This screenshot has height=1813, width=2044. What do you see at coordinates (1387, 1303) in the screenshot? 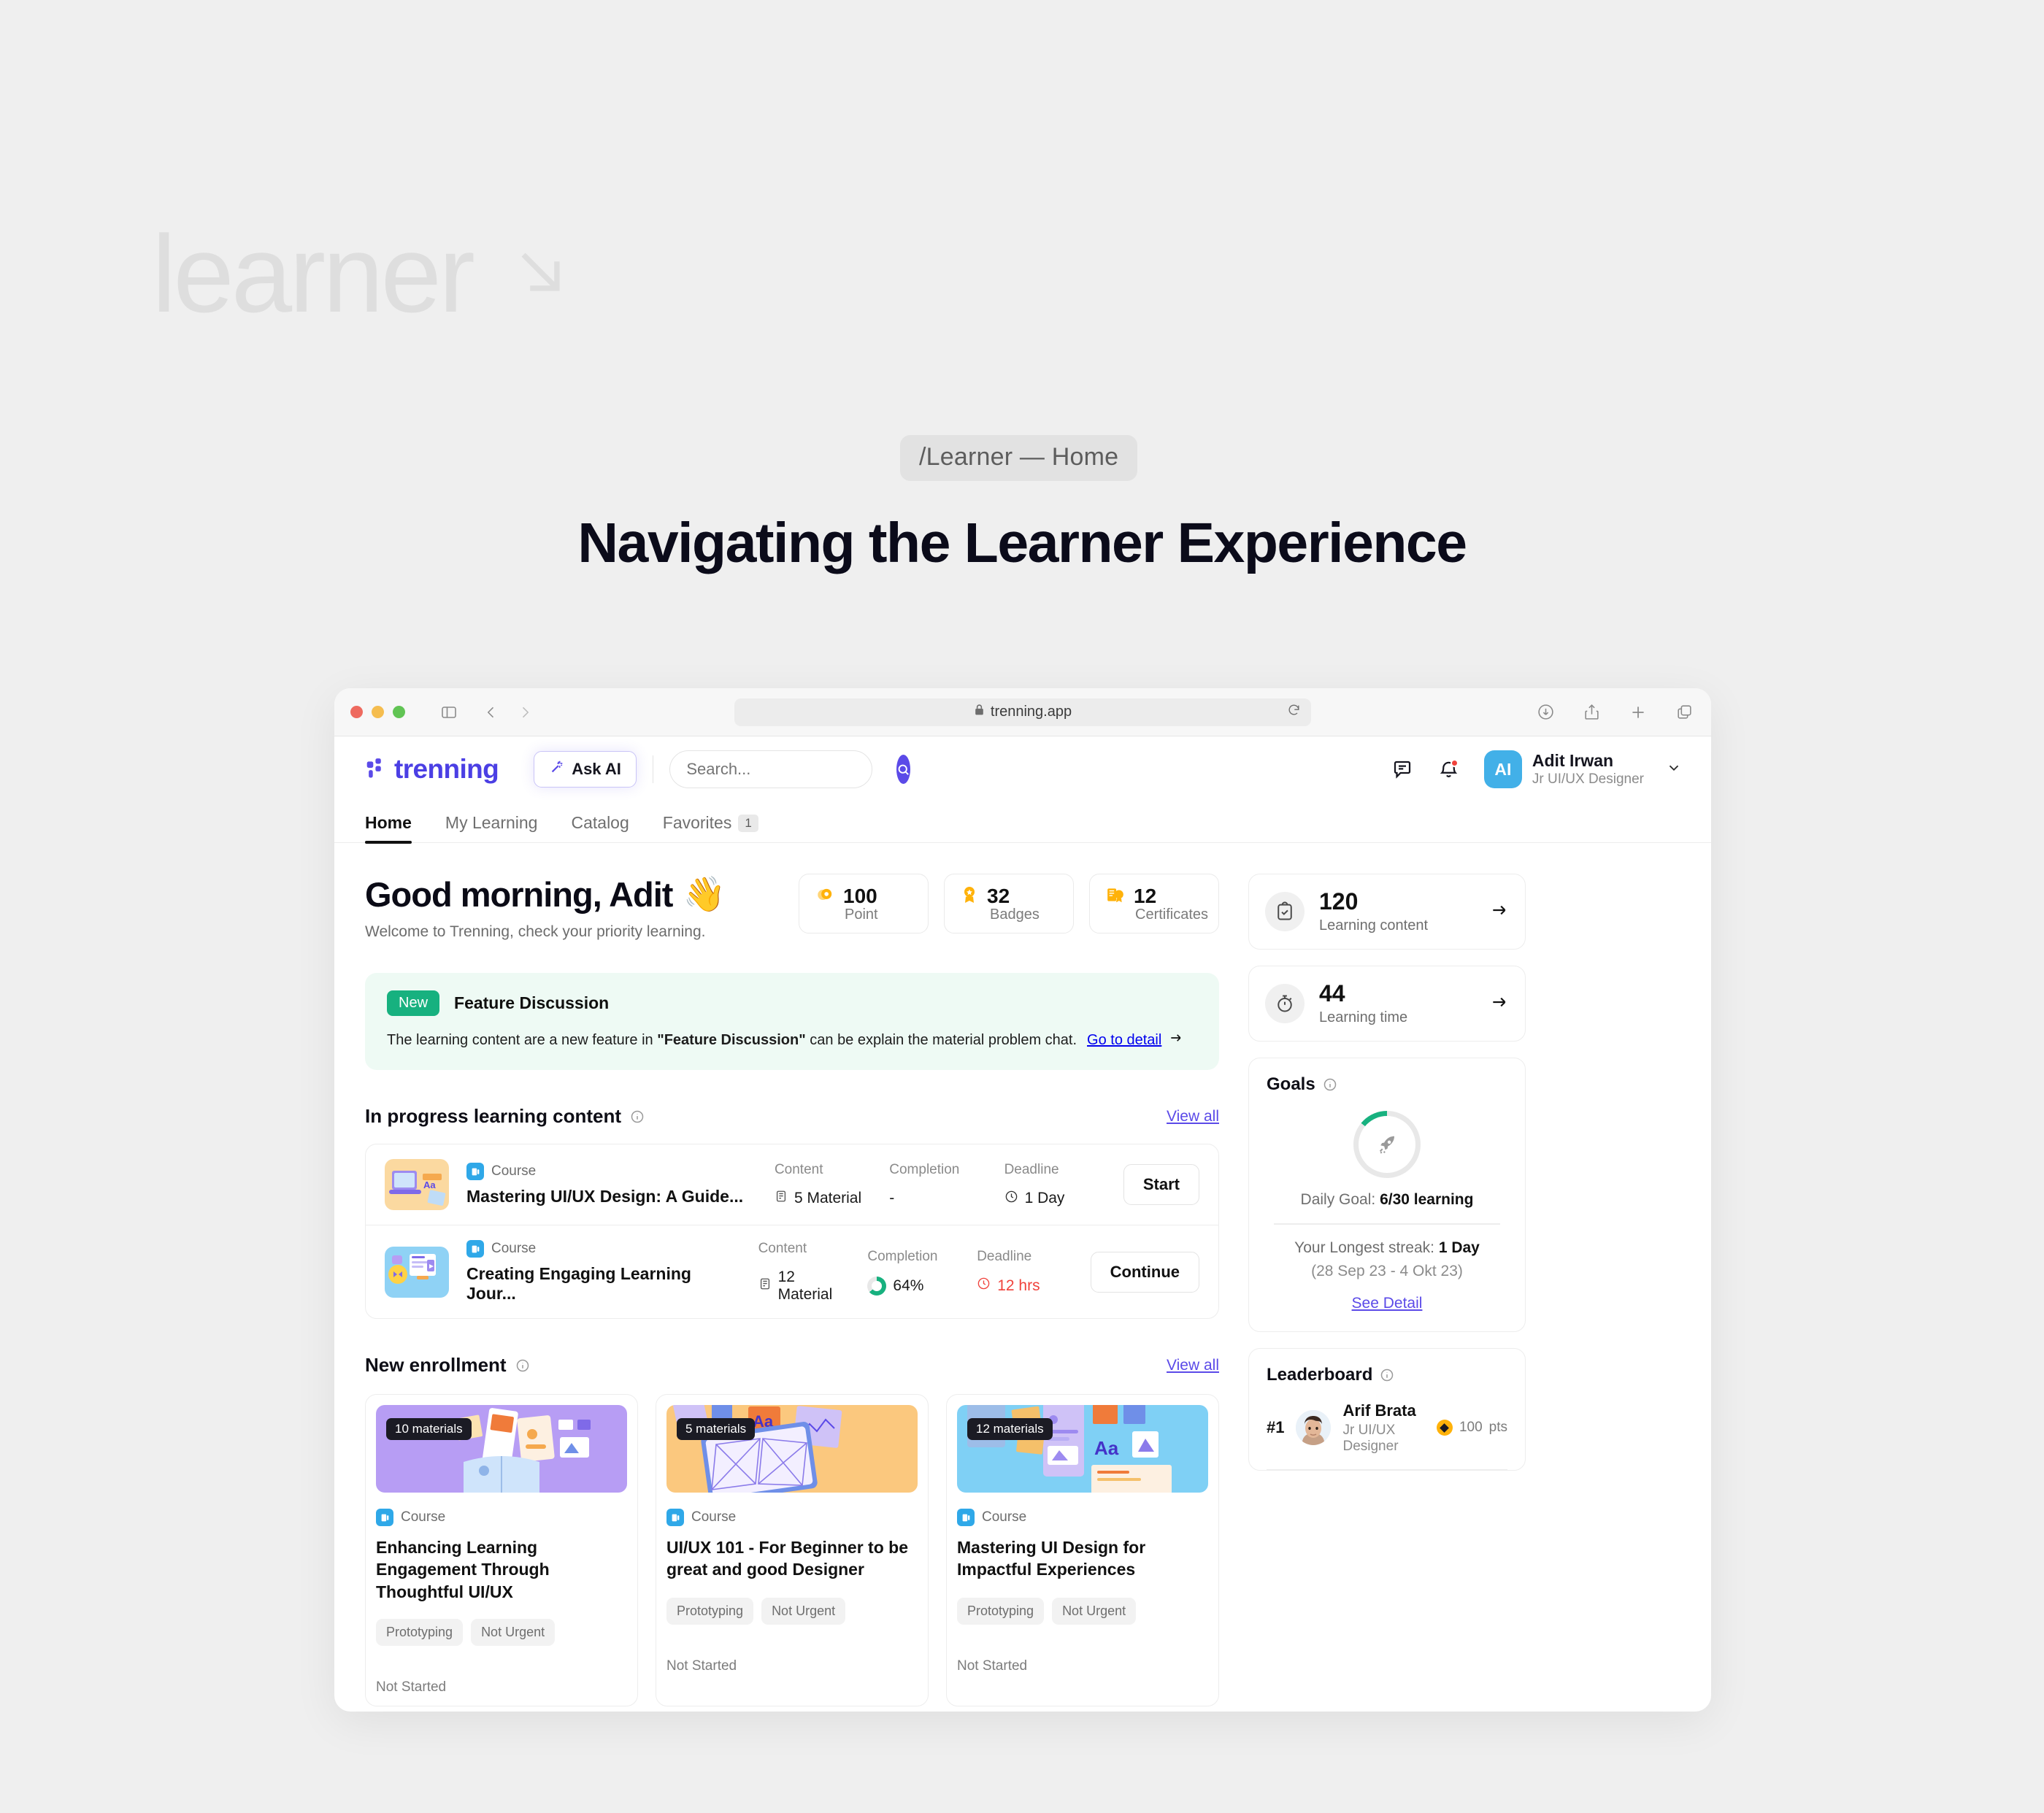
I see `see-detail-link: See Detail` at bounding box center [1387, 1303].